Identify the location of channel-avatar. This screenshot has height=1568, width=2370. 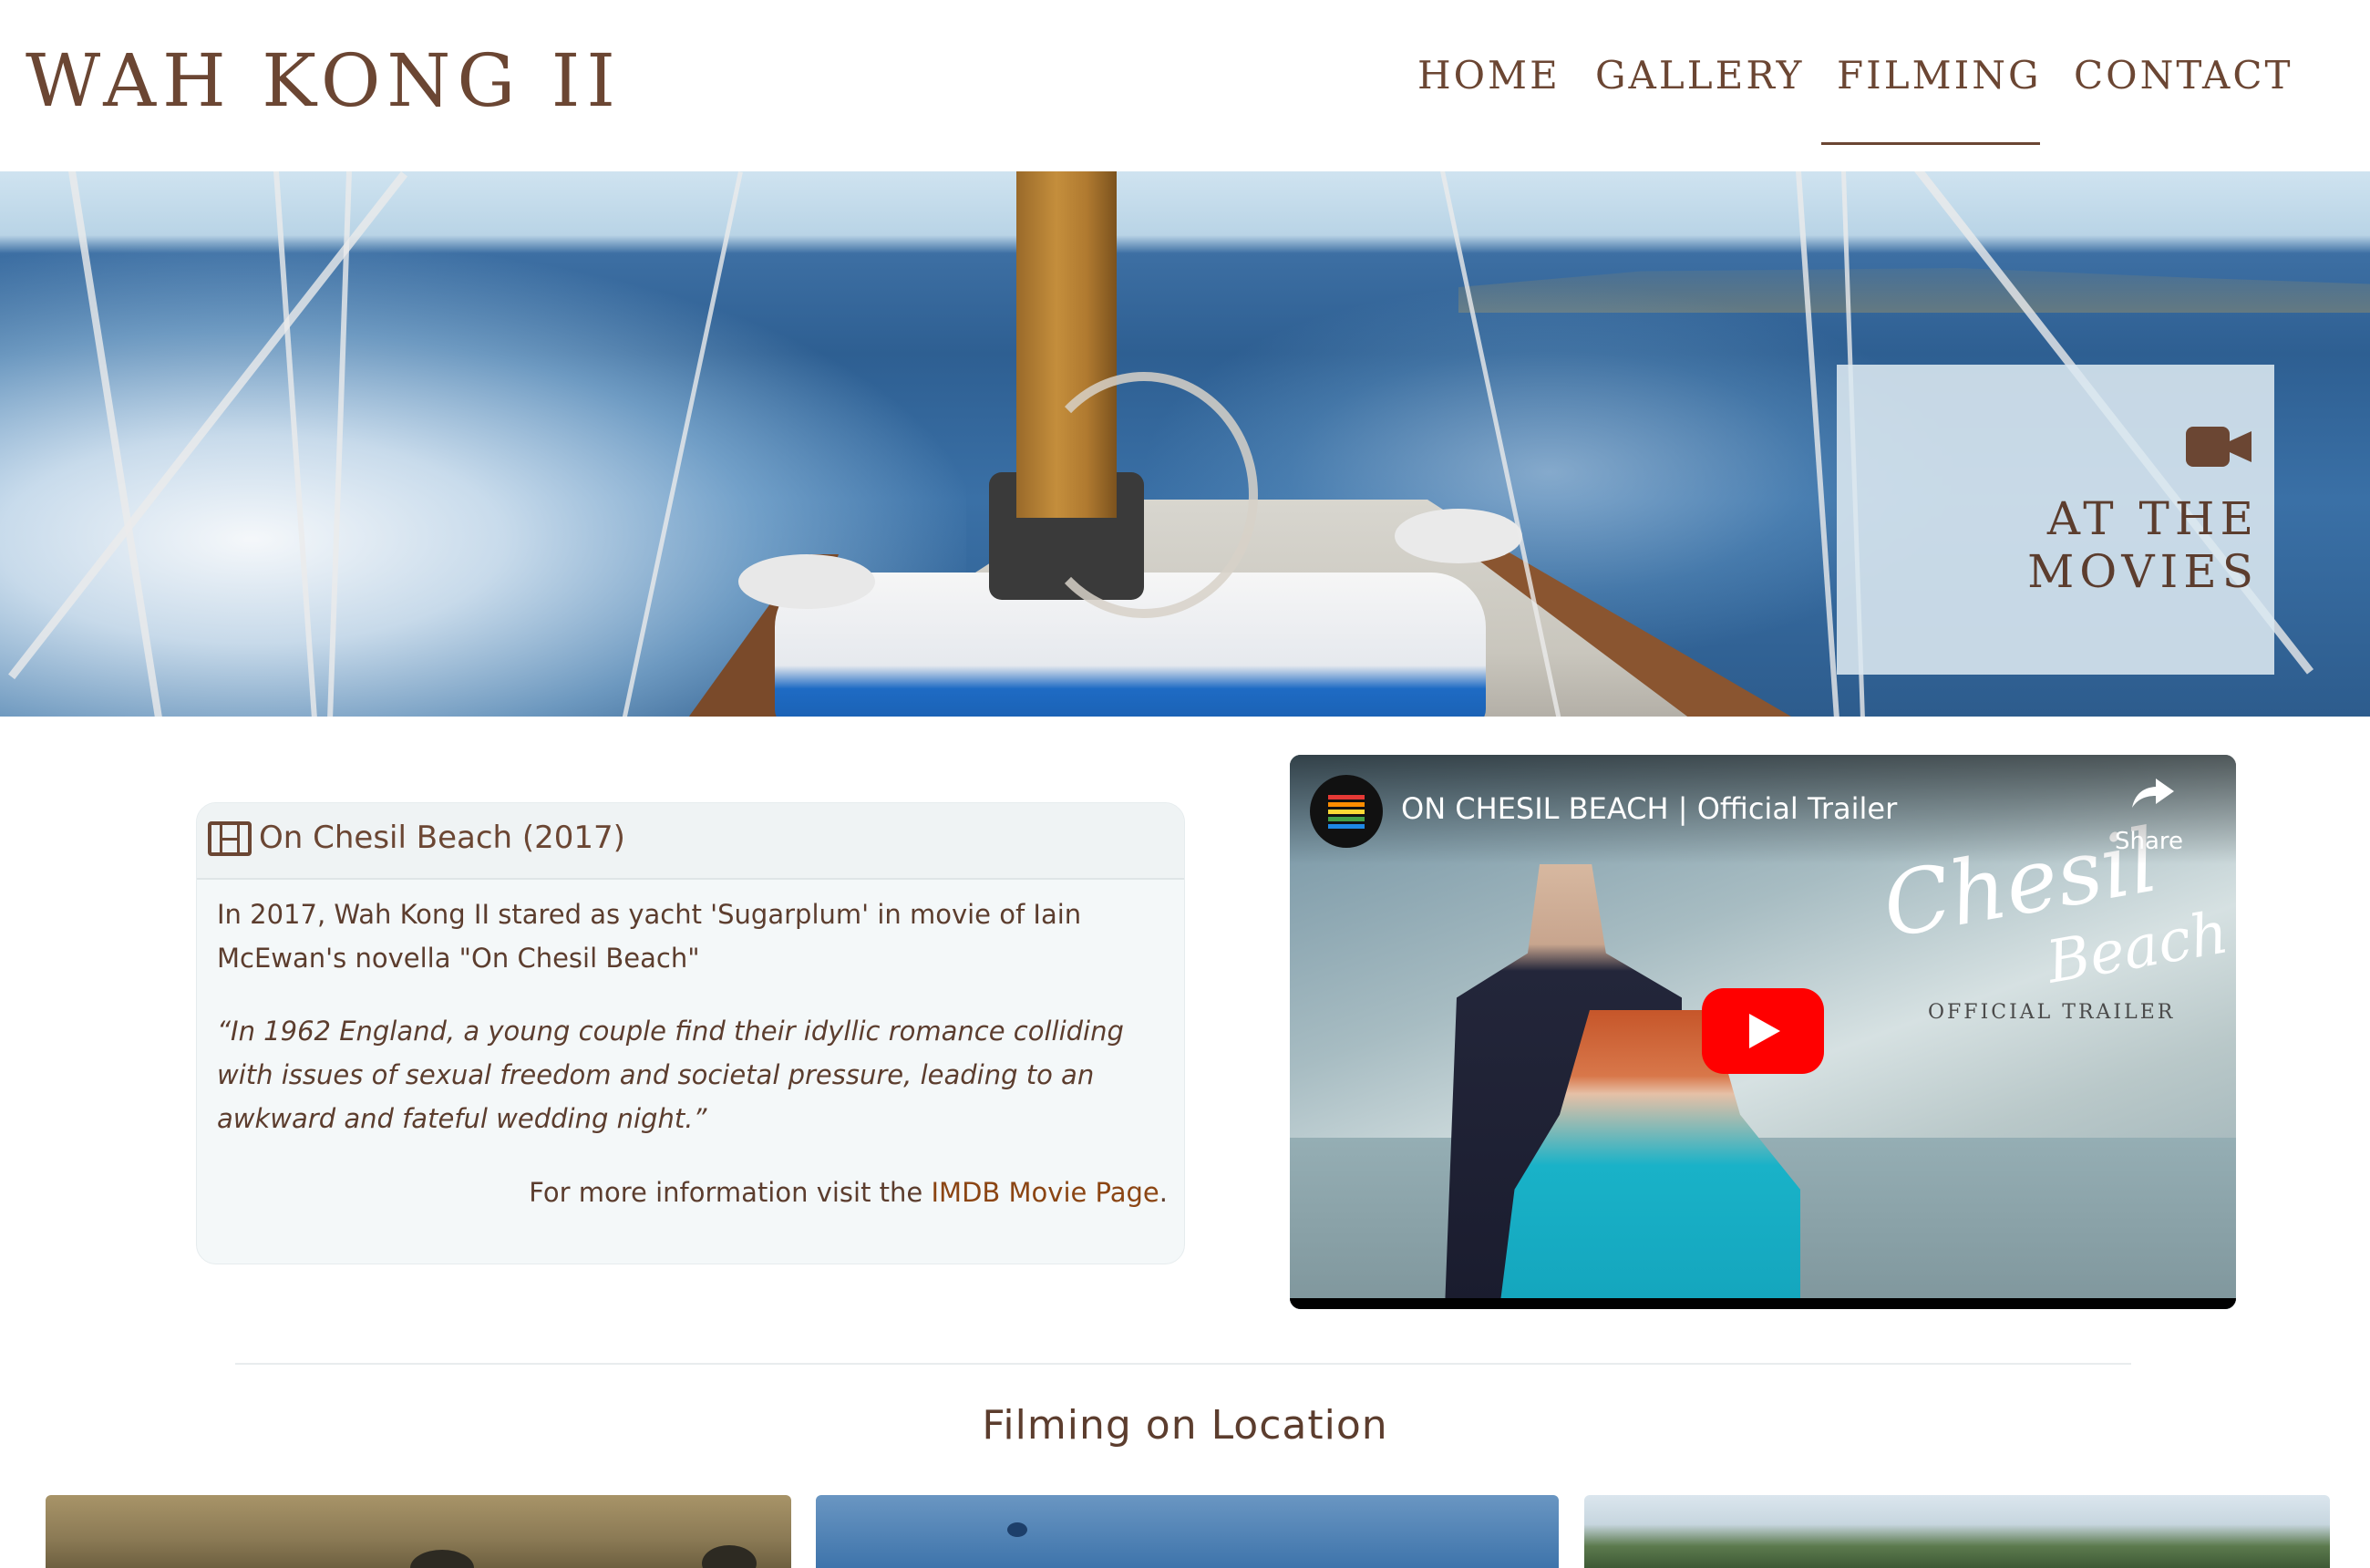
(1346, 811).